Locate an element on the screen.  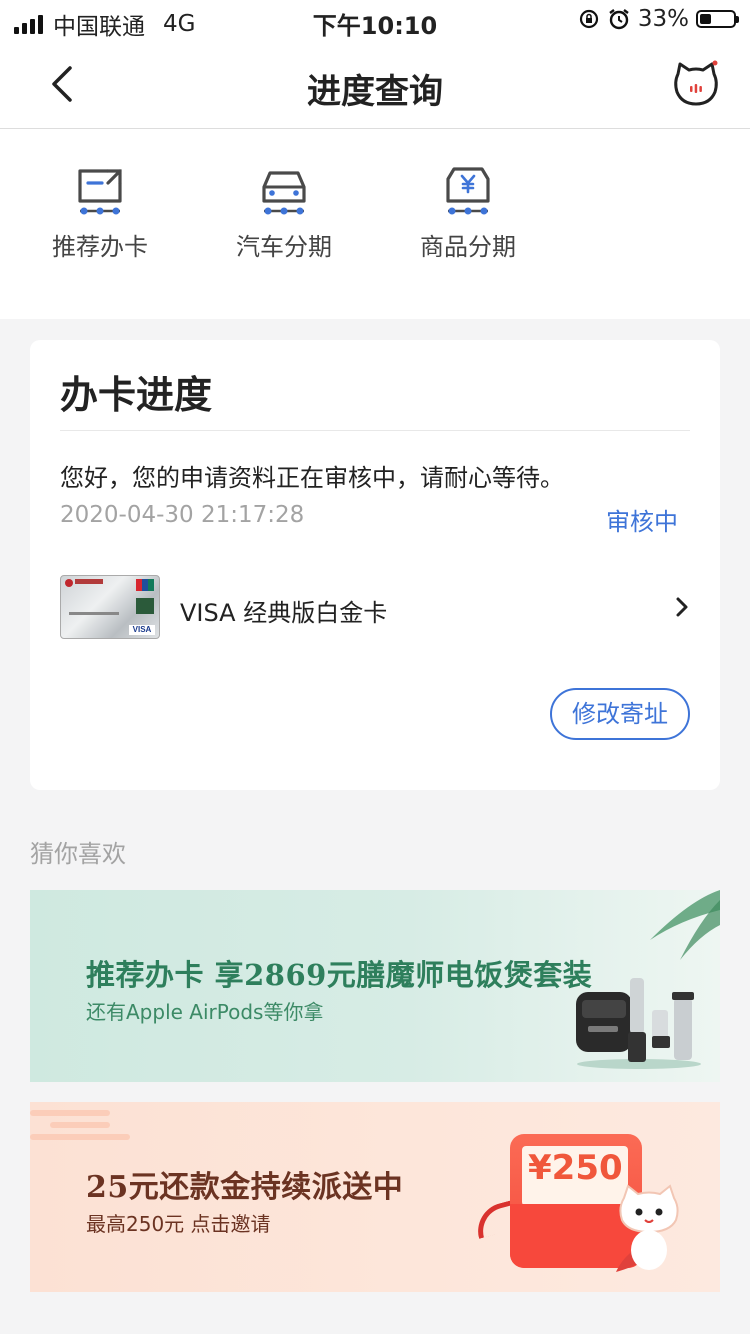
quick-item-car-loan: 汽车分期 is located at coordinates (284, 211).